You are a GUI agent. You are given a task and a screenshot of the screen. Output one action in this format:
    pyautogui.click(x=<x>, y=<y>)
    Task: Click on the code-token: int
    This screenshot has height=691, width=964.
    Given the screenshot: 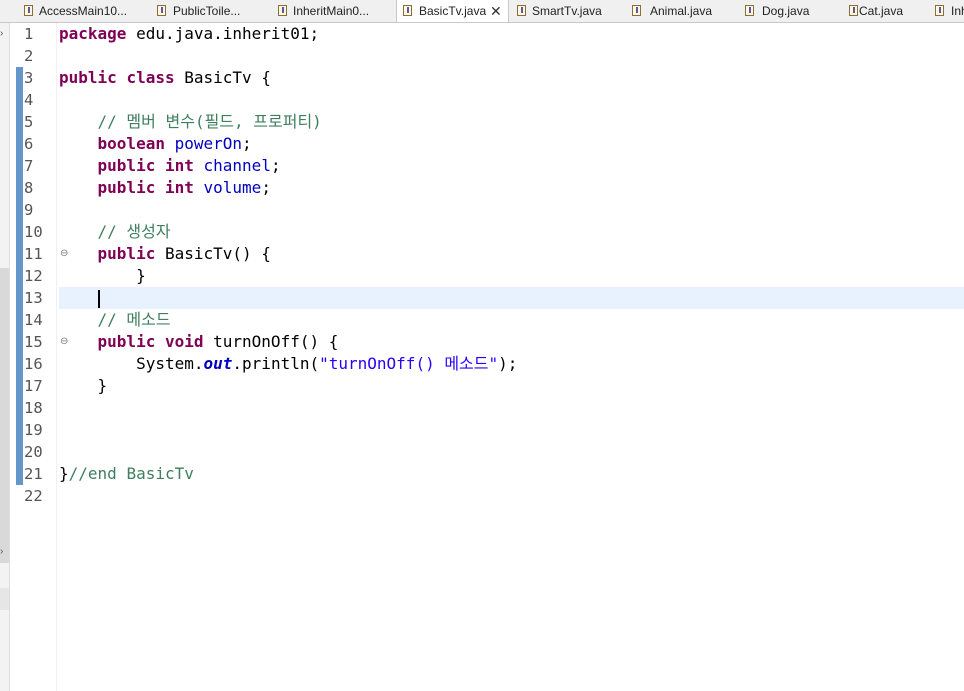 What is the action you would take?
    pyautogui.click(x=179, y=187)
    